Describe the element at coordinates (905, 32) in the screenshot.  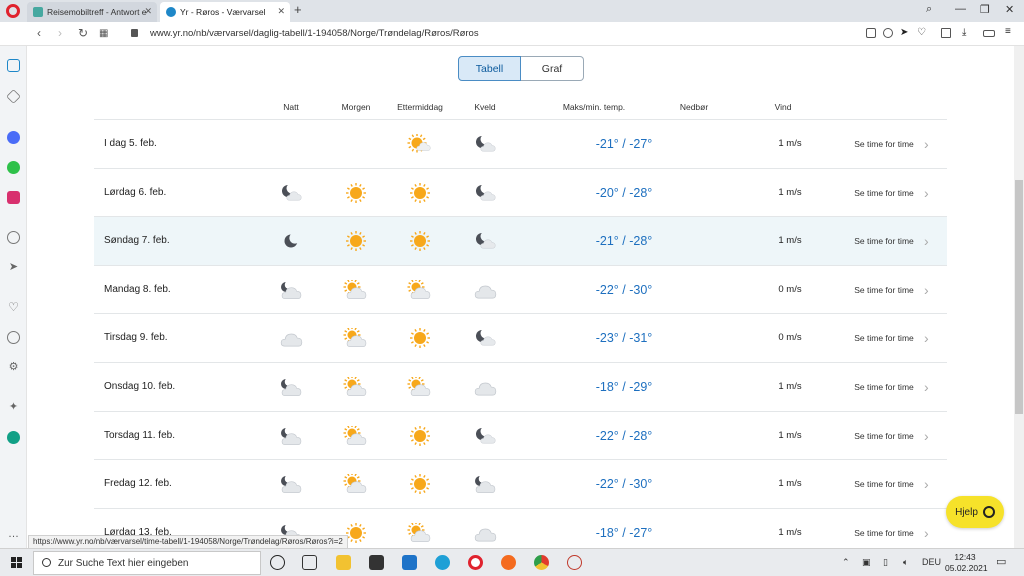
I see `send-icon: ➤` at that location.